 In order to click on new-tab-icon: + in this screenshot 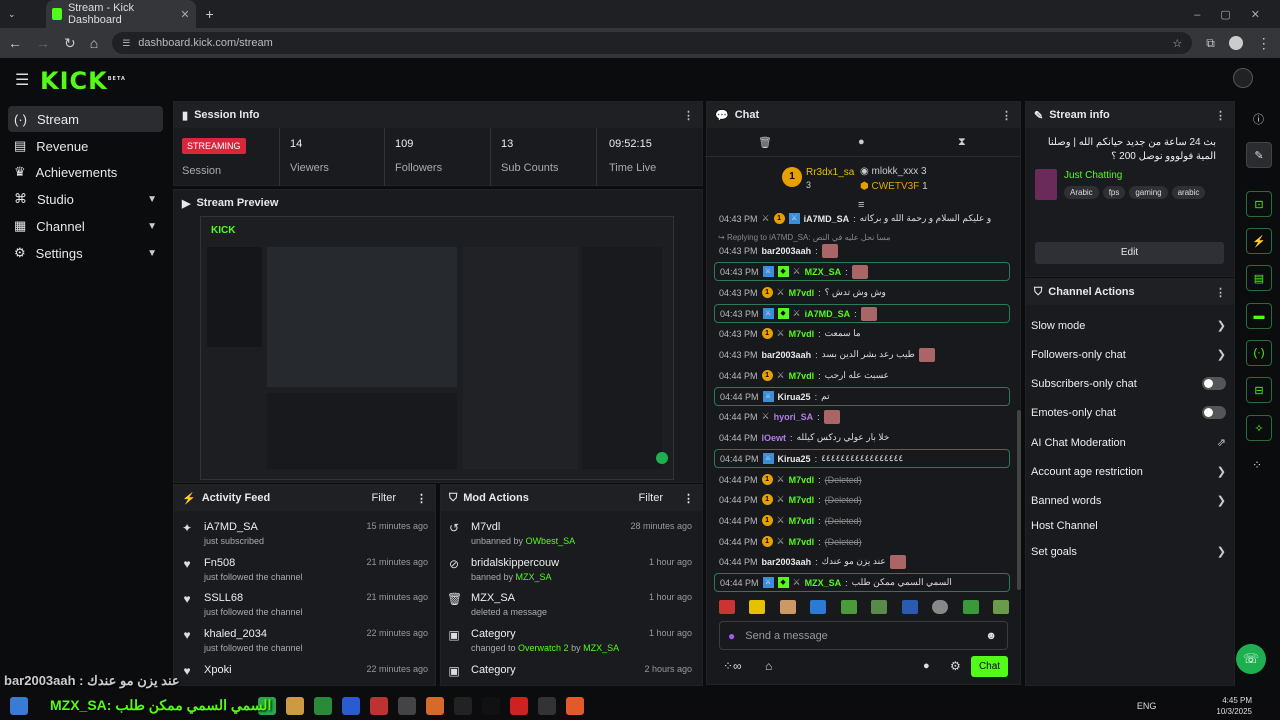, I will do `click(210, 14)`.